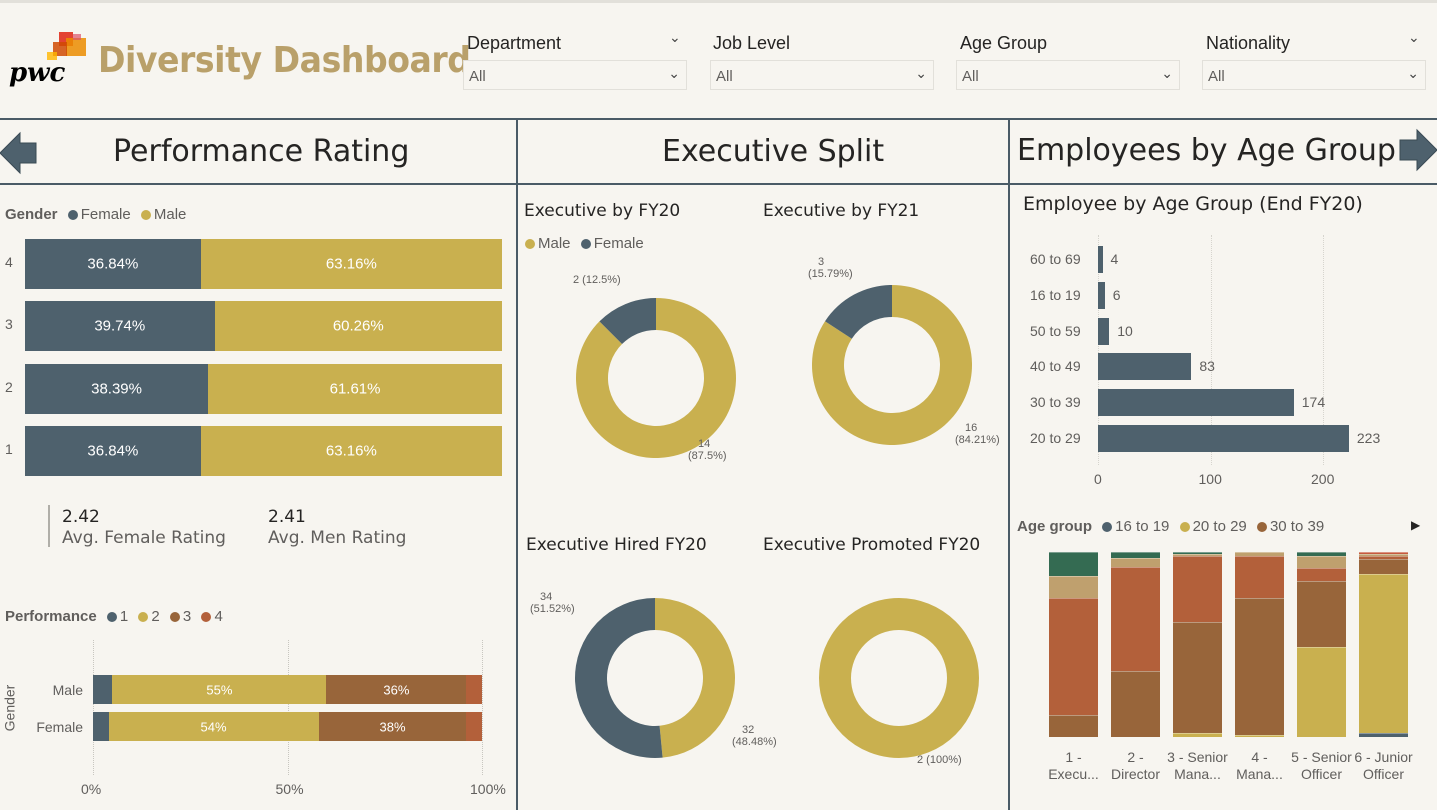 This screenshot has width=1437, height=810. Describe the element at coordinates (1055, 330) in the screenshot. I see `y-tick-label: 50 to 59` at that location.